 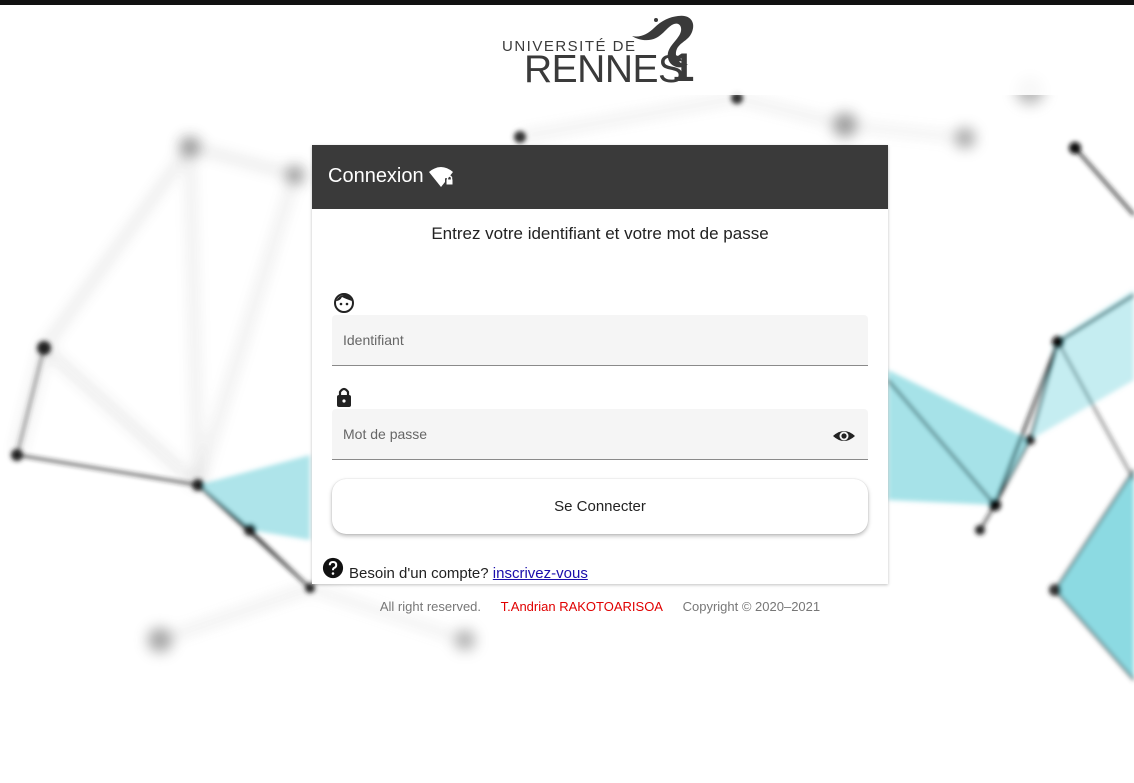 I want to click on face-icon, so click(x=344, y=303).